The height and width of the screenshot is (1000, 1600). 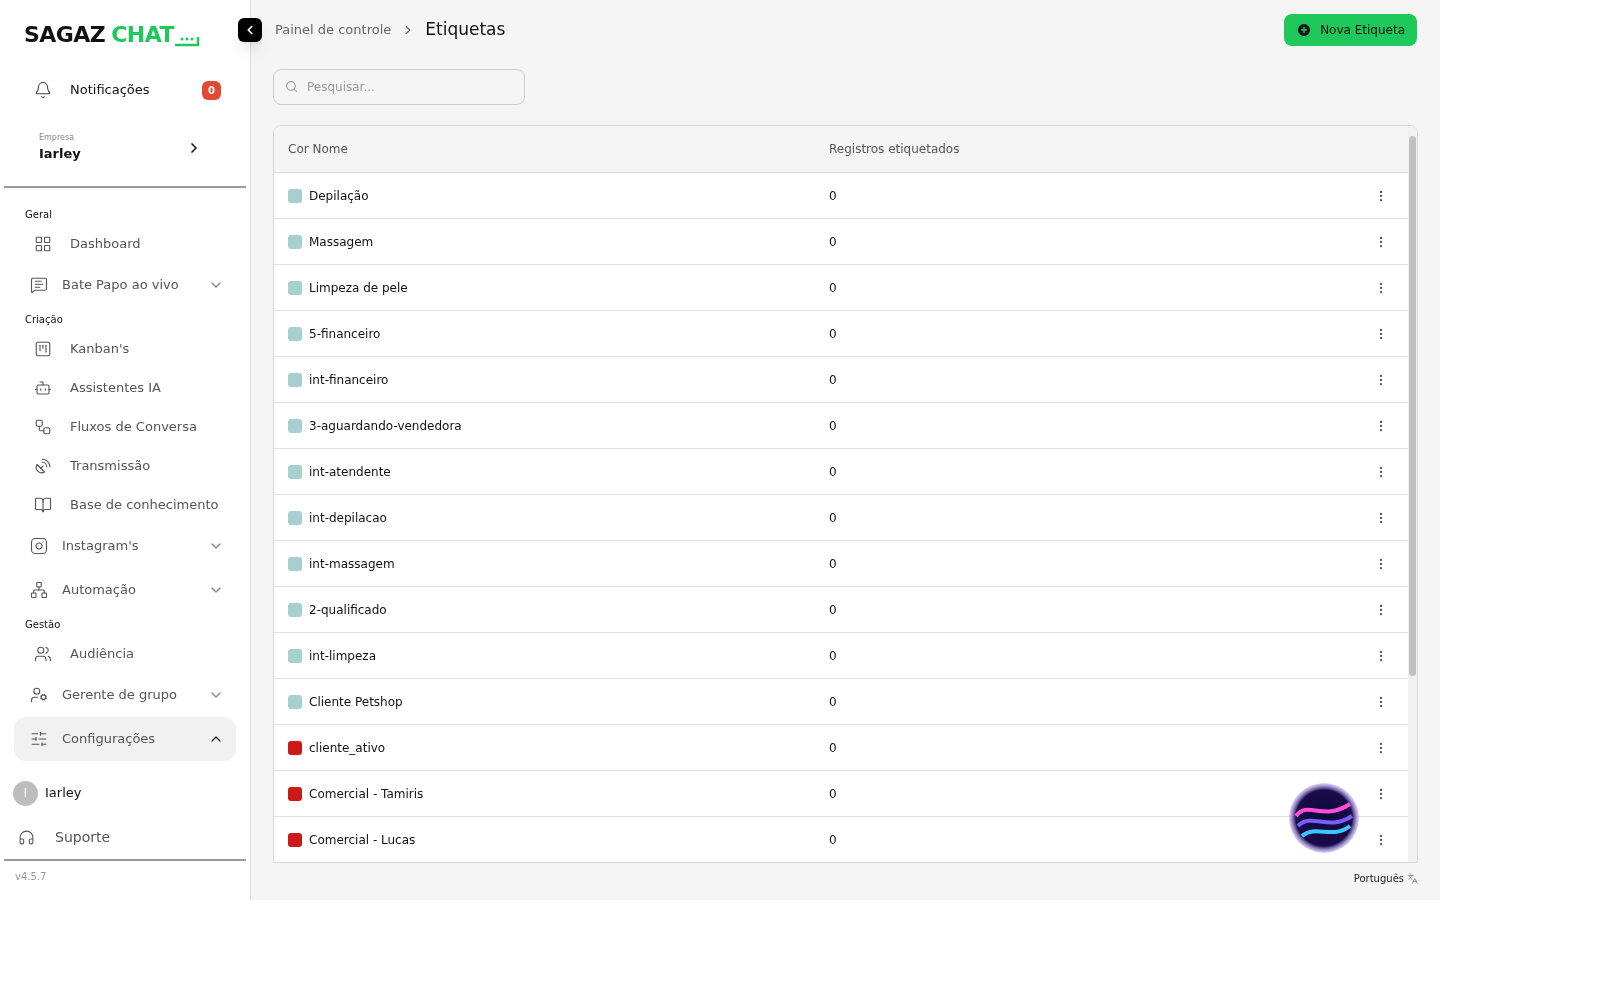 What do you see at coordinates (125, 243) in the screenshot?
I see `nav-item: Dashboard` at bounding box center [125, 243].